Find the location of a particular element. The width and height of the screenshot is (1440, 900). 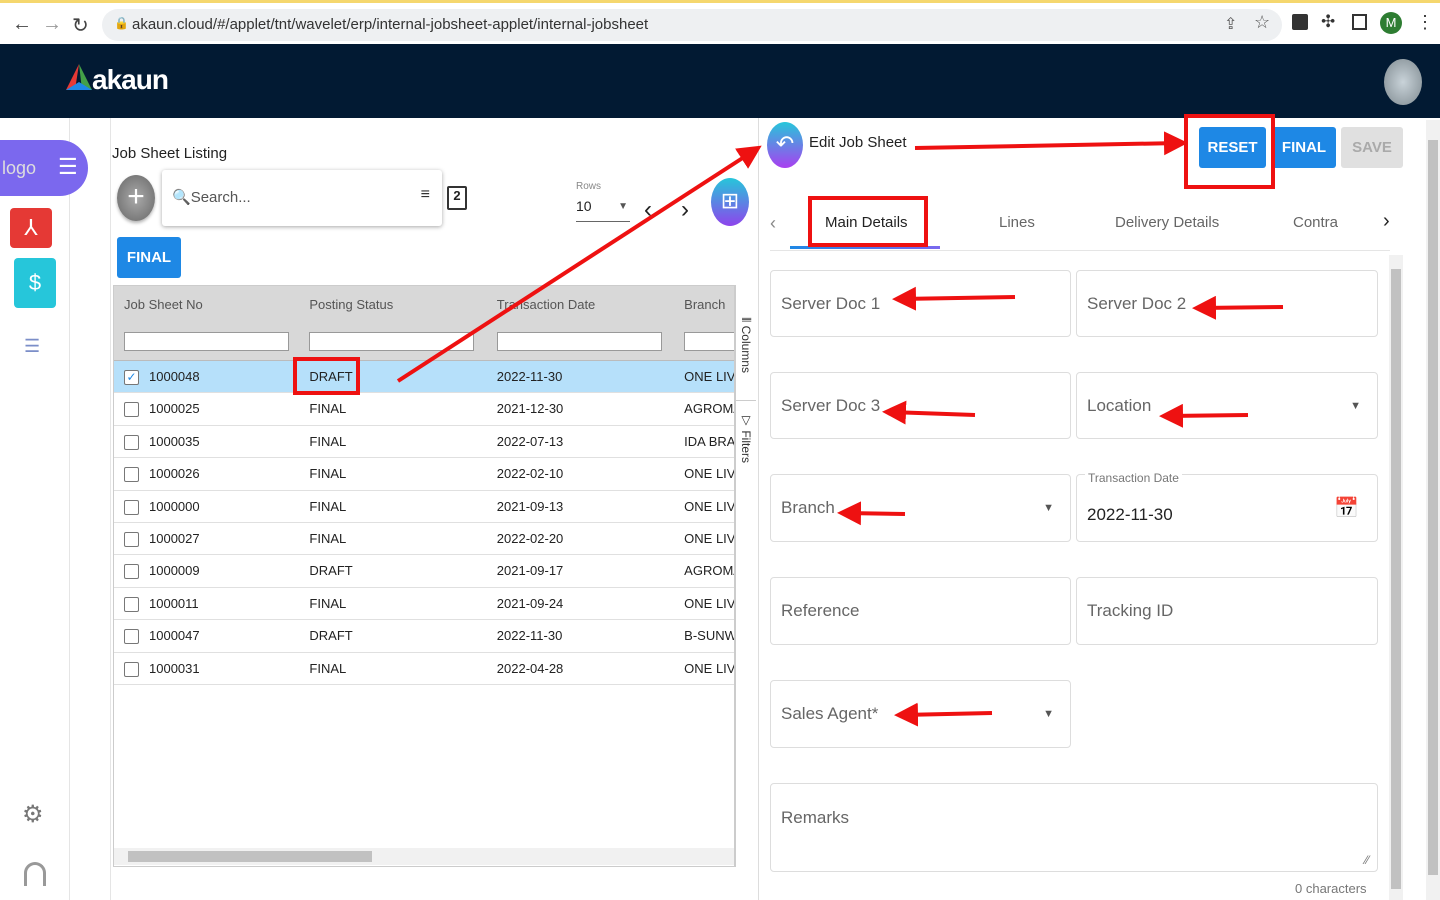

filters-label: Filters is located at coordinates (746, 447).